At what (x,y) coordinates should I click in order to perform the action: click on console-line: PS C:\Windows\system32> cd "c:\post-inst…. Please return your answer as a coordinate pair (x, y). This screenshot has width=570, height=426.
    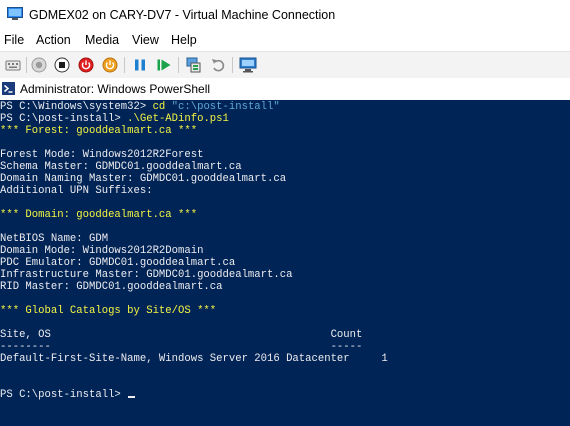
    Looking at the image, I should click on (140, 107).